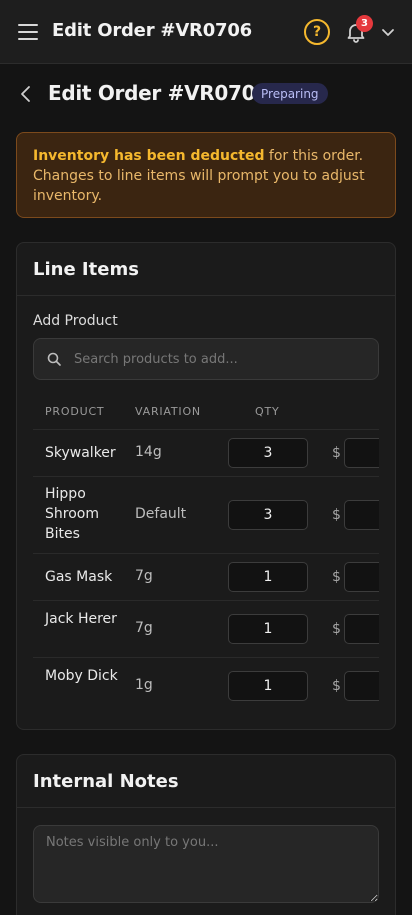 This screenshot has width=412, height=915. I want to click on app-bar: Edit Order #VR0706 ? 3, so click(206, 32).